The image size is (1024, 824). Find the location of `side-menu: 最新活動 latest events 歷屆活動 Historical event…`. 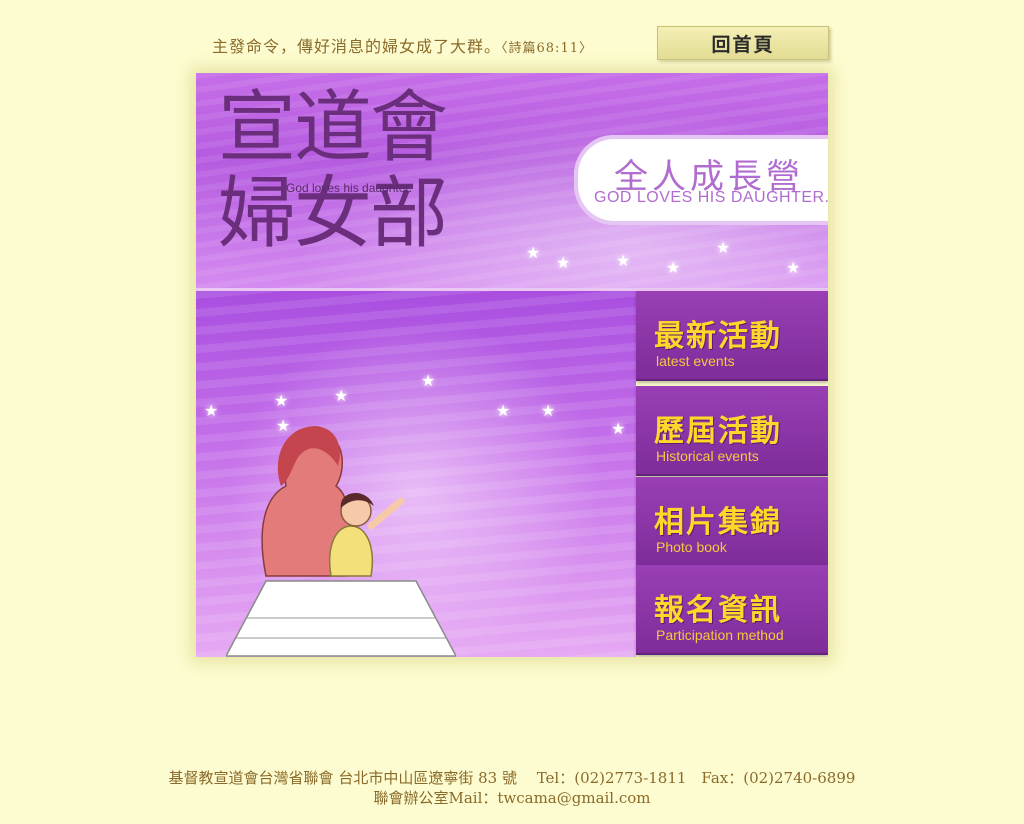

side-menu: 最新活動 latest events 歷屆活動 Historical event… is located at coordinates (732, 474).